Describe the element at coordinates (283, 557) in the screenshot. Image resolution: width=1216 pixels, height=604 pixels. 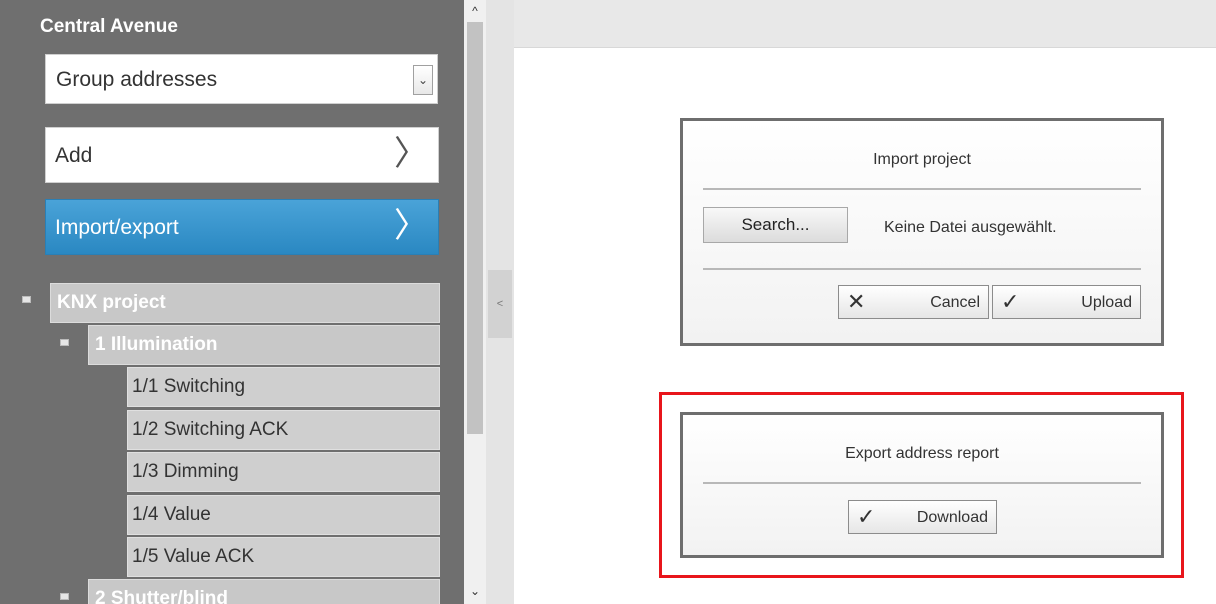
I see `tree-leaf: 1/5 Value ACK` at that location.